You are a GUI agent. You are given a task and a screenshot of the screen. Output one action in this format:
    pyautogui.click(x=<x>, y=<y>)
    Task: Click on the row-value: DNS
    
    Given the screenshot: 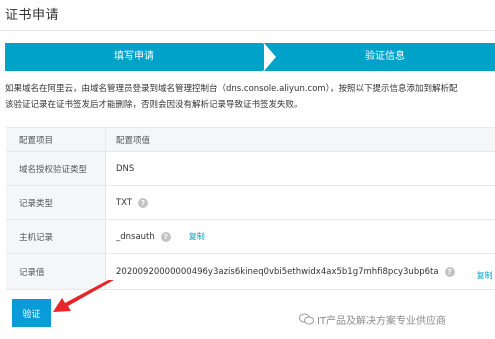 What is the action you would take?
    pyautogui.click(x=125, y=168)
    